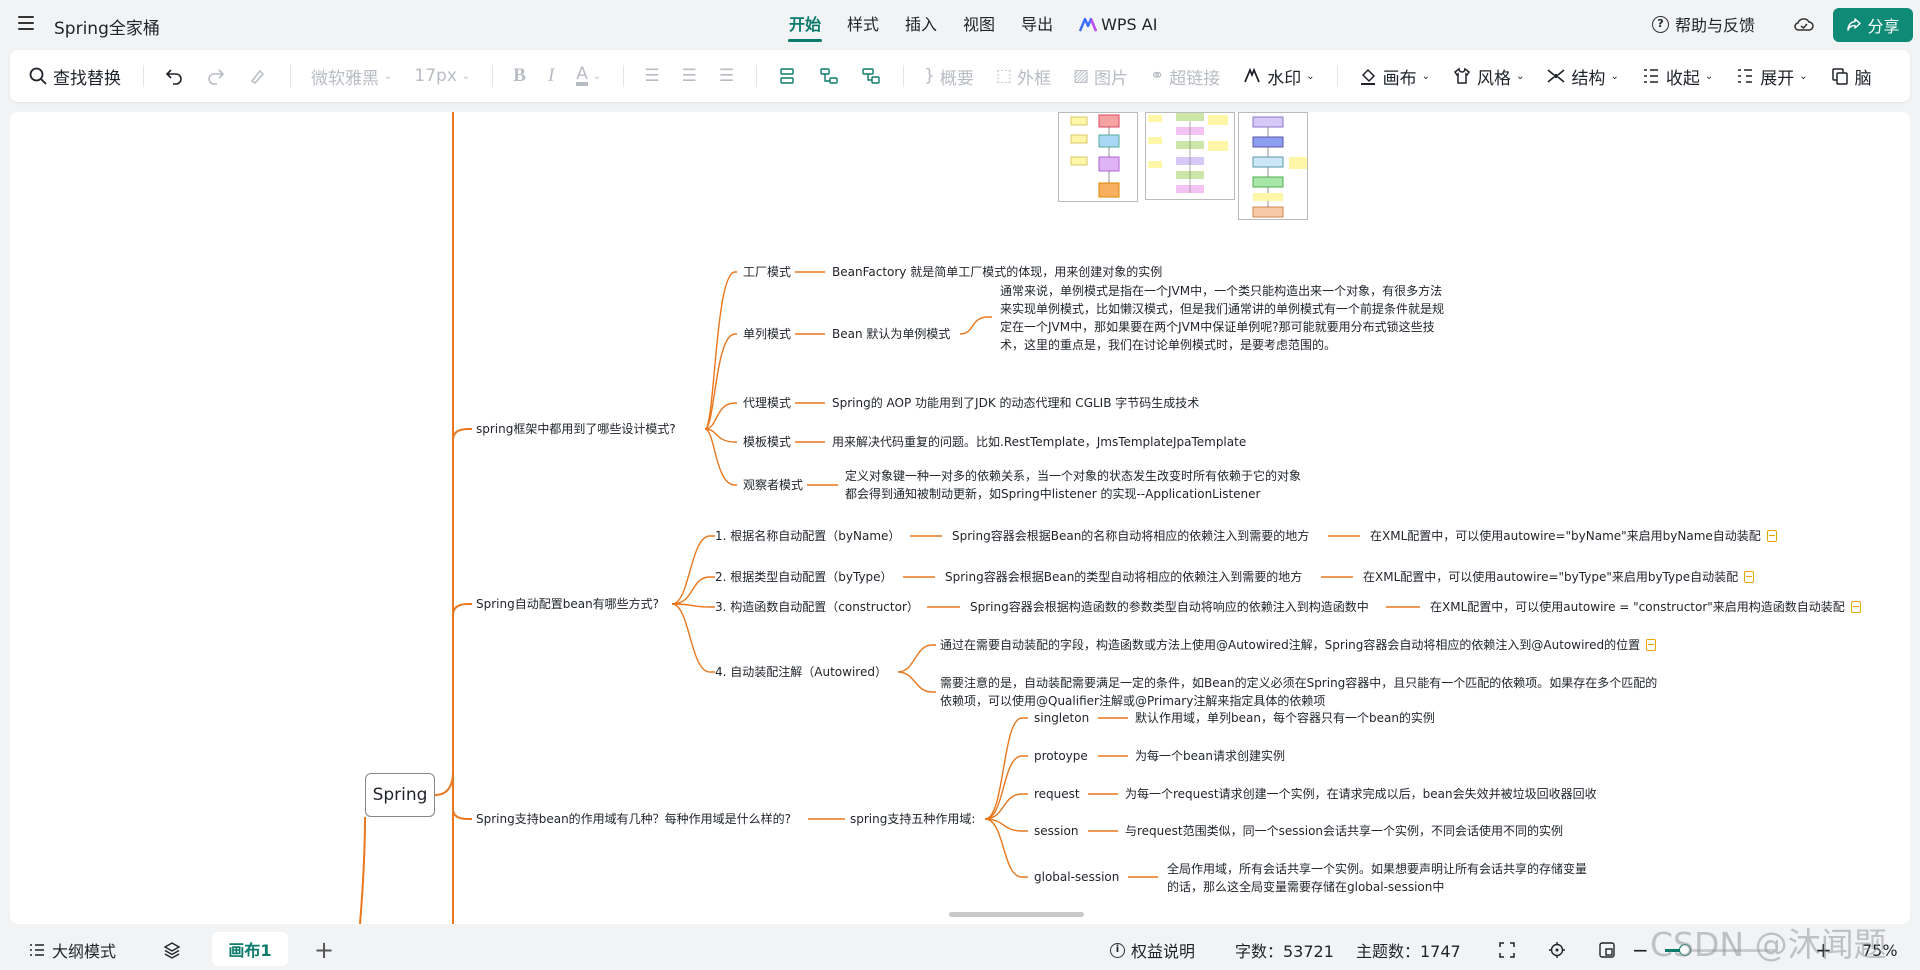  I want to click on topic-scope-singleton-desc: 默认作用域，单列bean，每个容器只有一个bean的实例, so click(1285, 718).